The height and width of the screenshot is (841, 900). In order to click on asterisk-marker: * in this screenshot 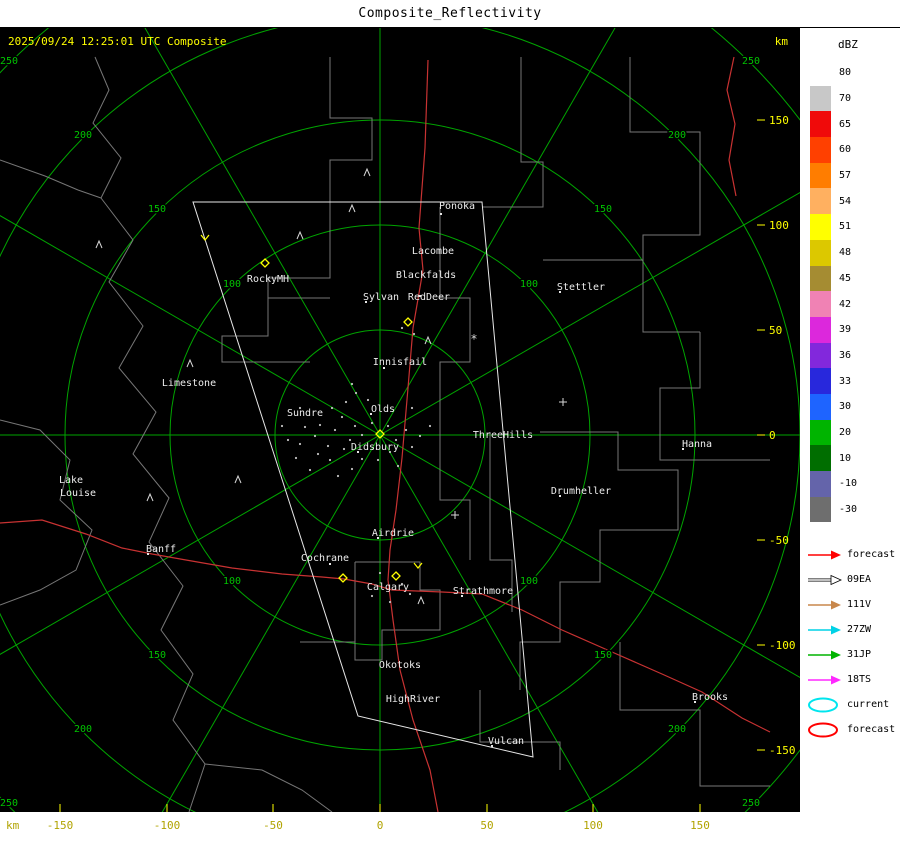, I will do `click(473, 339)`.